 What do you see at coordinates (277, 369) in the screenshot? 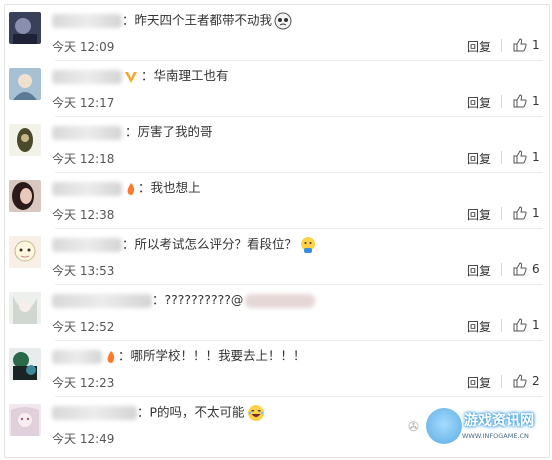
I see `comment-item: ：哪所学校！！！我要去上！！！ 今天 12:23 回复 2` at bounding box center [277, 369].